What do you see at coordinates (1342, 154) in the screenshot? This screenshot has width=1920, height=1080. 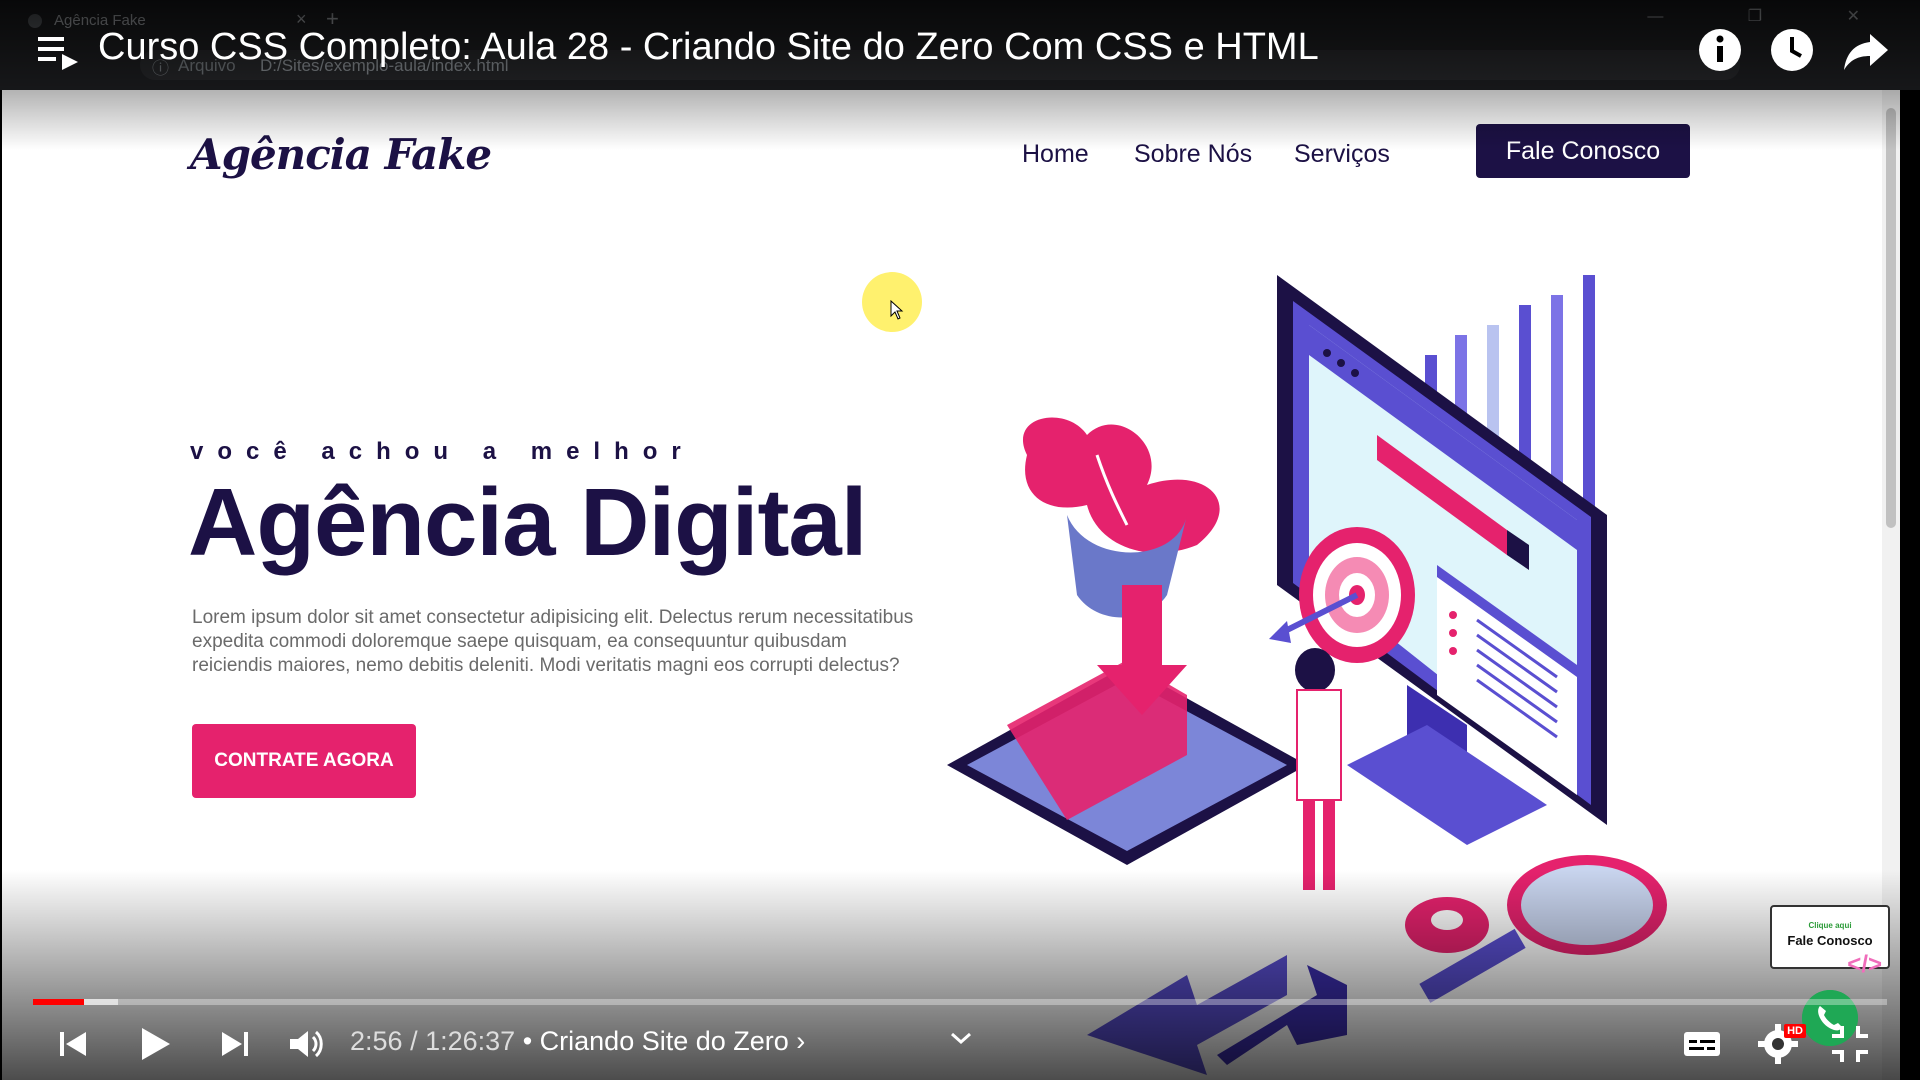 I see `nav-link-servicos: Serviços` at bounding box center [1342, 154].